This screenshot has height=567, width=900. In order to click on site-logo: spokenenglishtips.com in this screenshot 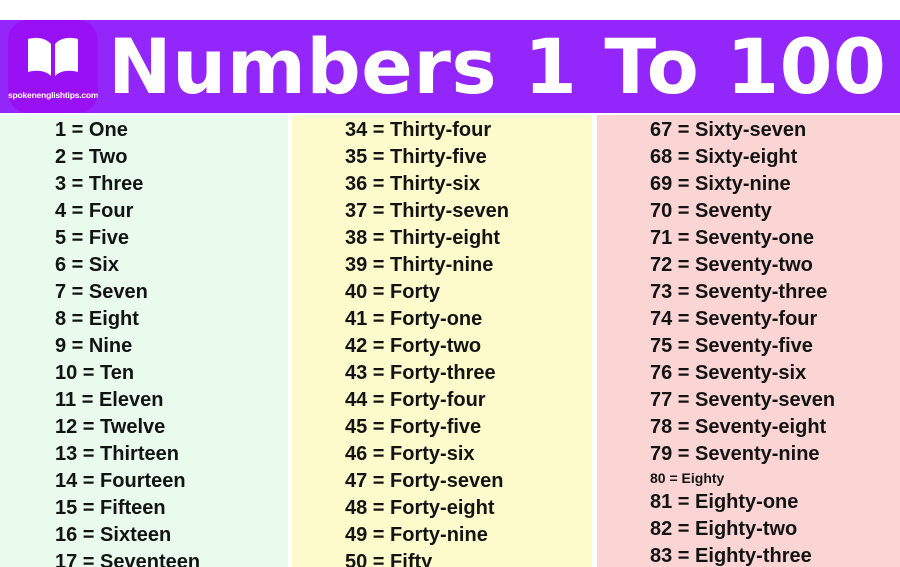, I will do `click(53, 66)`.